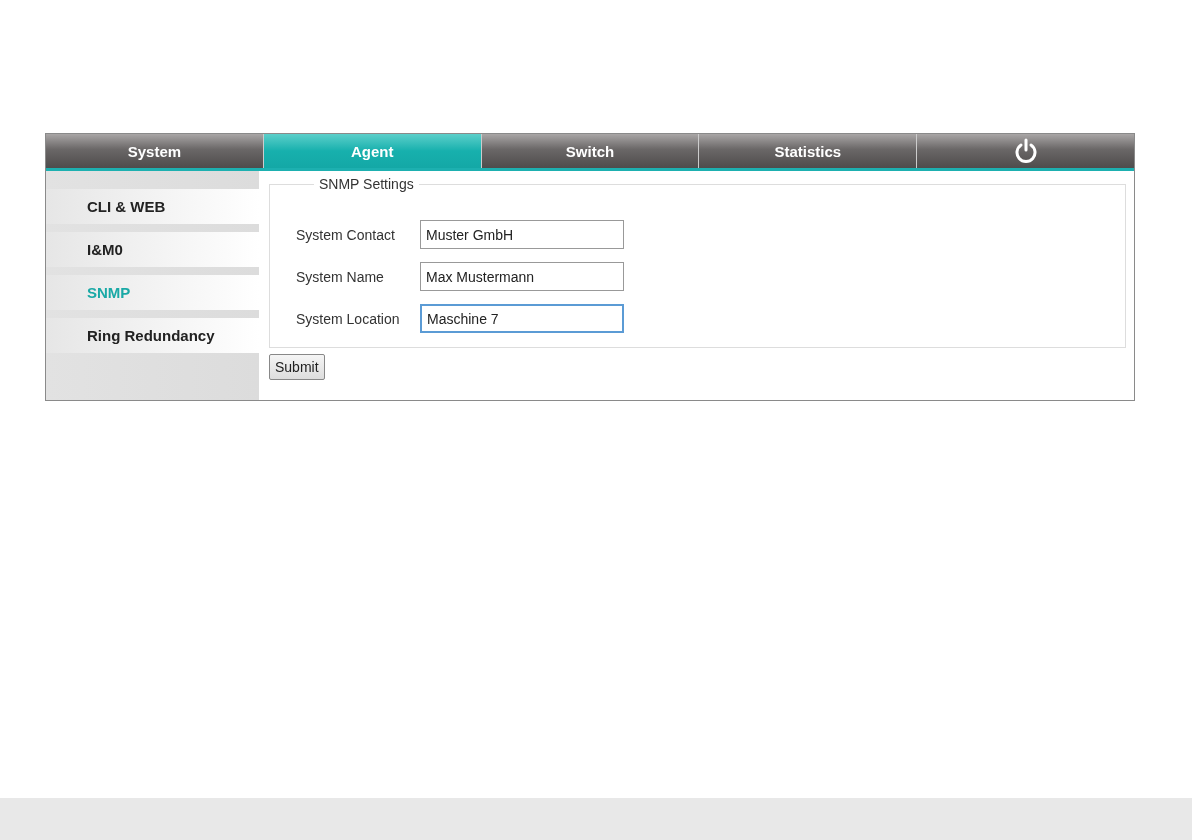 The image size is (1192, 840). What do you see at coordinates (807, 151) in the screenshot?
I see `nav-tab: Statistics` at bounding box center [807, 151].